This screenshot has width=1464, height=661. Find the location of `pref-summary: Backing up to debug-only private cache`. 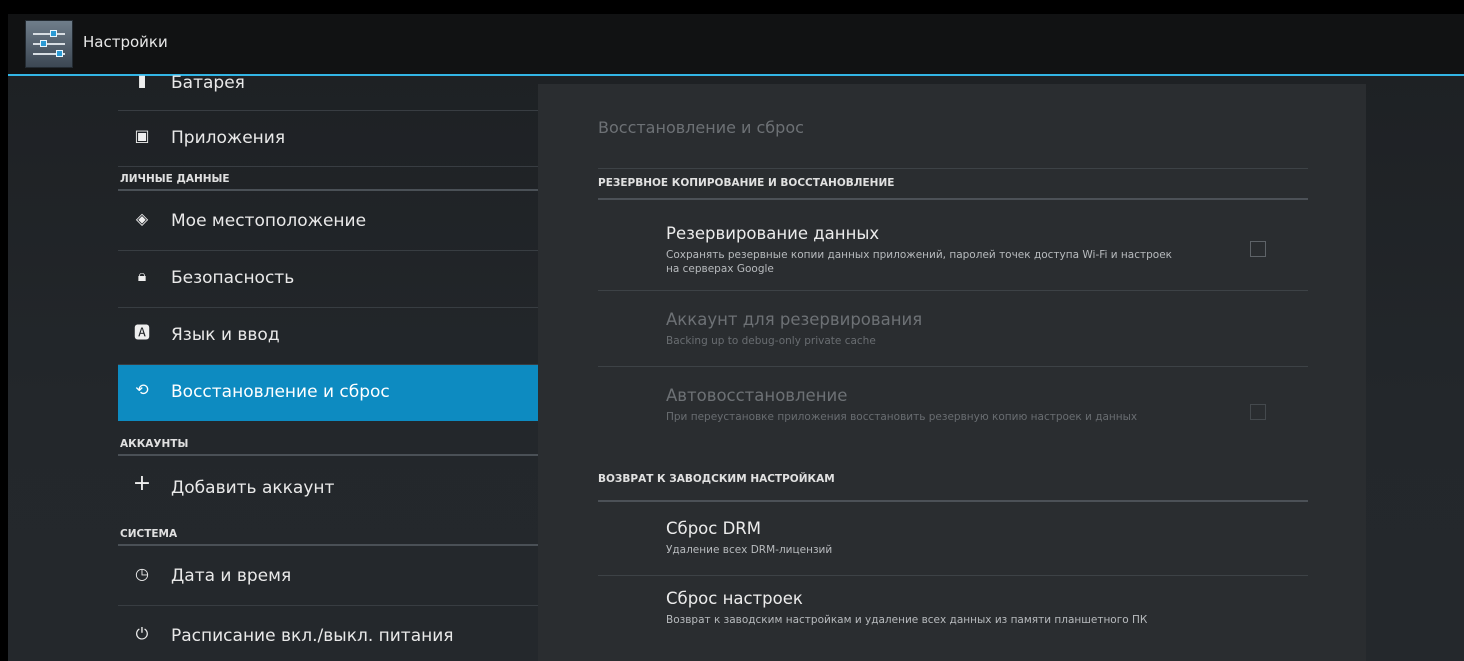

pref-summary: Backing up to debug-only private cache is located at coordinates (771, 341).